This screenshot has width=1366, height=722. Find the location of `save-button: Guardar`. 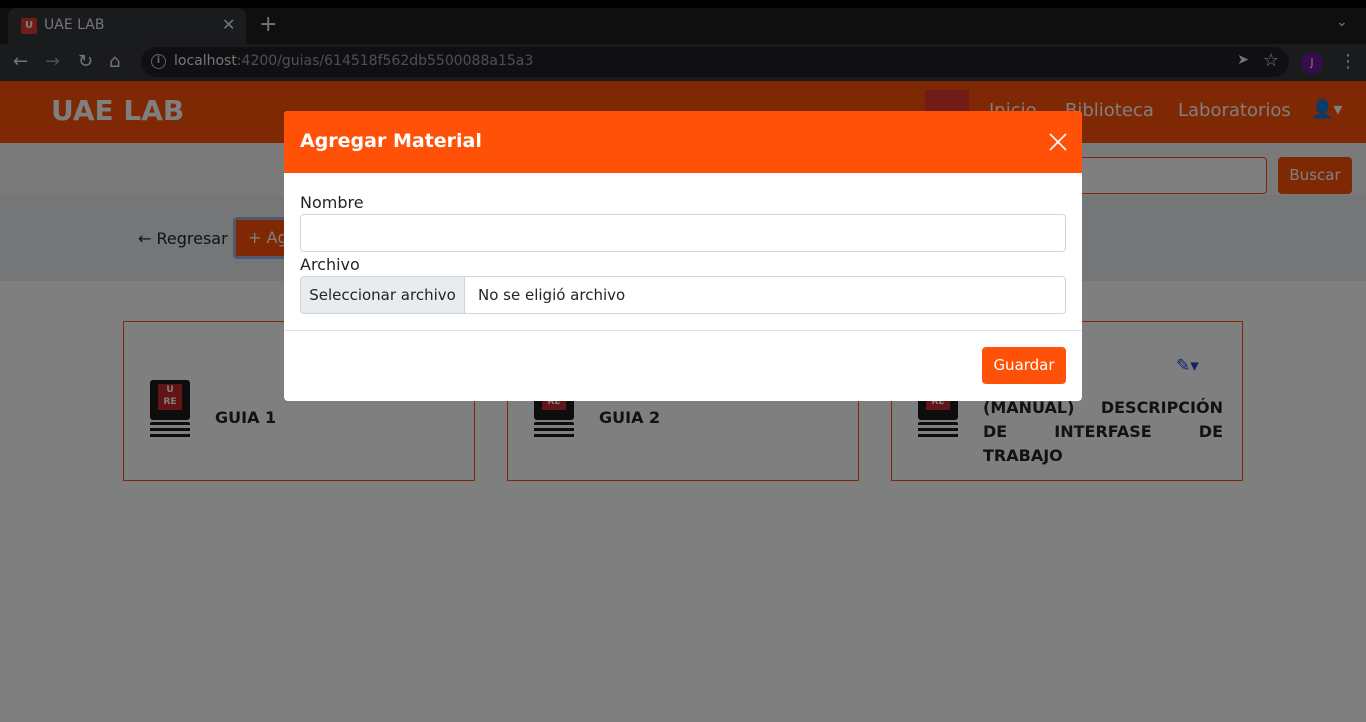

save-button: Guardar is located at coordinates (1024, 365).